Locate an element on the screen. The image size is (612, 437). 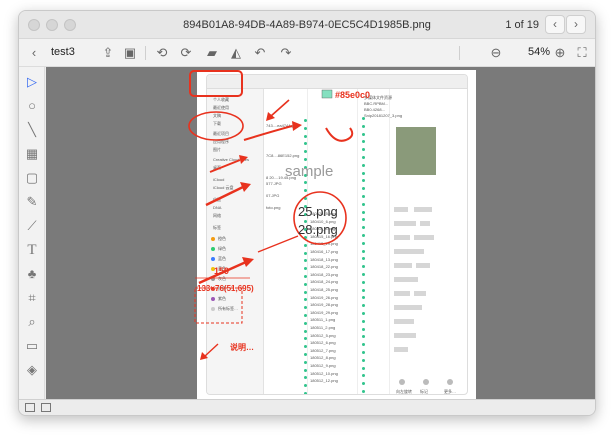
highlight-button: ▰ is located at coordinates (212, 53).